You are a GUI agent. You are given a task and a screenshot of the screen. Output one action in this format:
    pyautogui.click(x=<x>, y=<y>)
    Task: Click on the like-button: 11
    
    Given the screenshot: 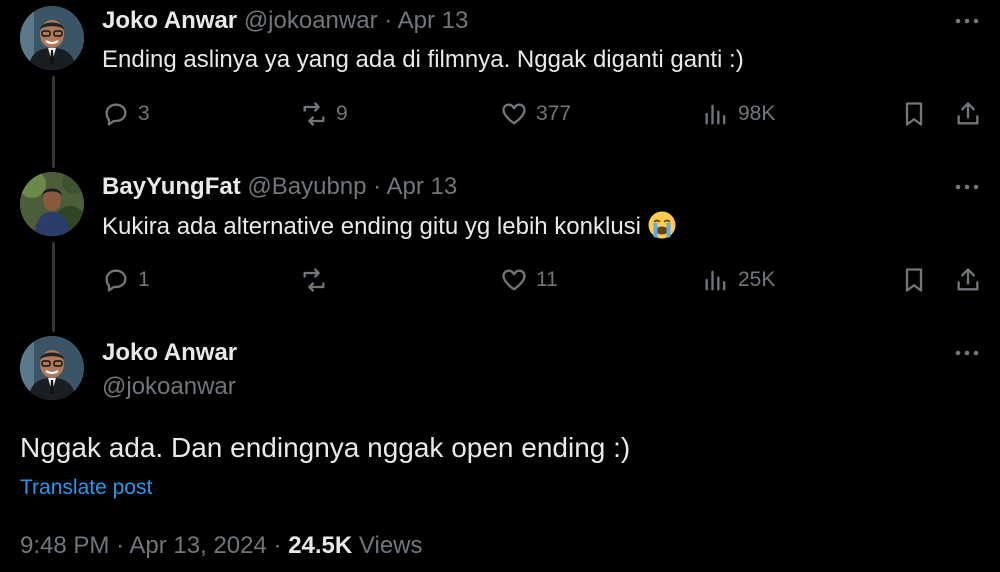 What is the action you would take?
    pyautogui.click(x=529, y=280)
    